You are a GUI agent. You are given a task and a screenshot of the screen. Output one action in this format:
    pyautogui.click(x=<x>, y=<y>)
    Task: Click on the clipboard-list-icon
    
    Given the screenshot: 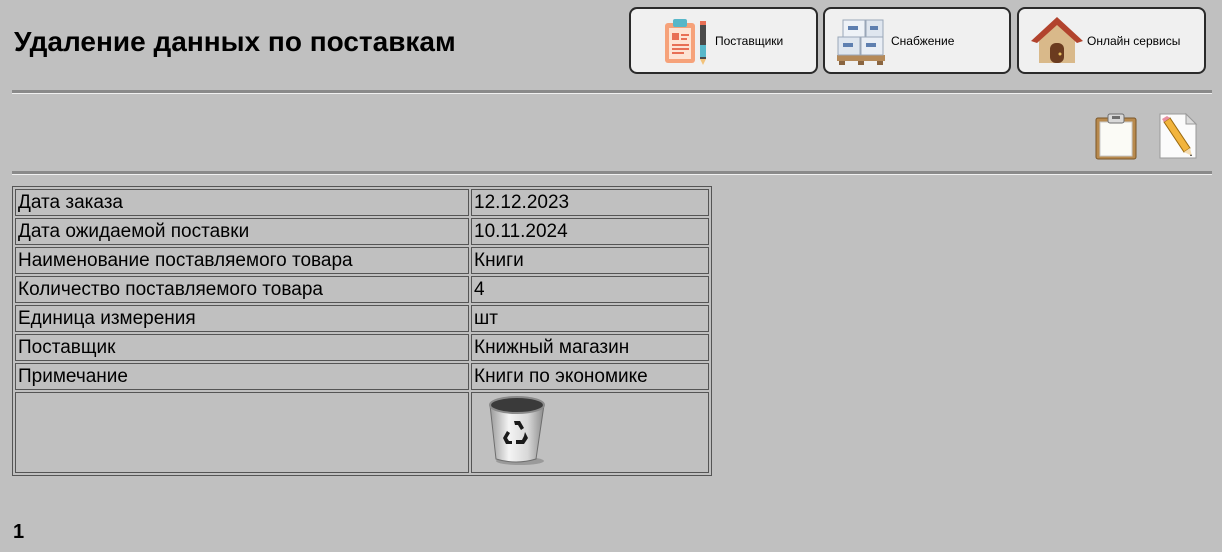 What is the action you would take?
    pyautogui.click(x=685, y=41)
    